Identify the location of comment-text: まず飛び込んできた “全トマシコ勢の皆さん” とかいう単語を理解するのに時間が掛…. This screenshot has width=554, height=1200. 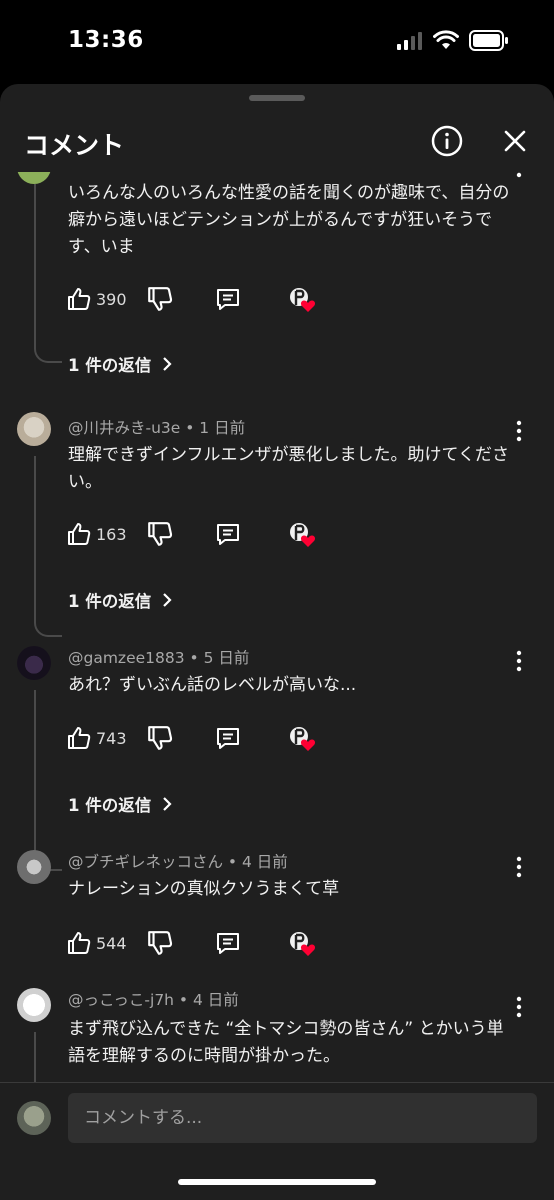
(286, 1042).